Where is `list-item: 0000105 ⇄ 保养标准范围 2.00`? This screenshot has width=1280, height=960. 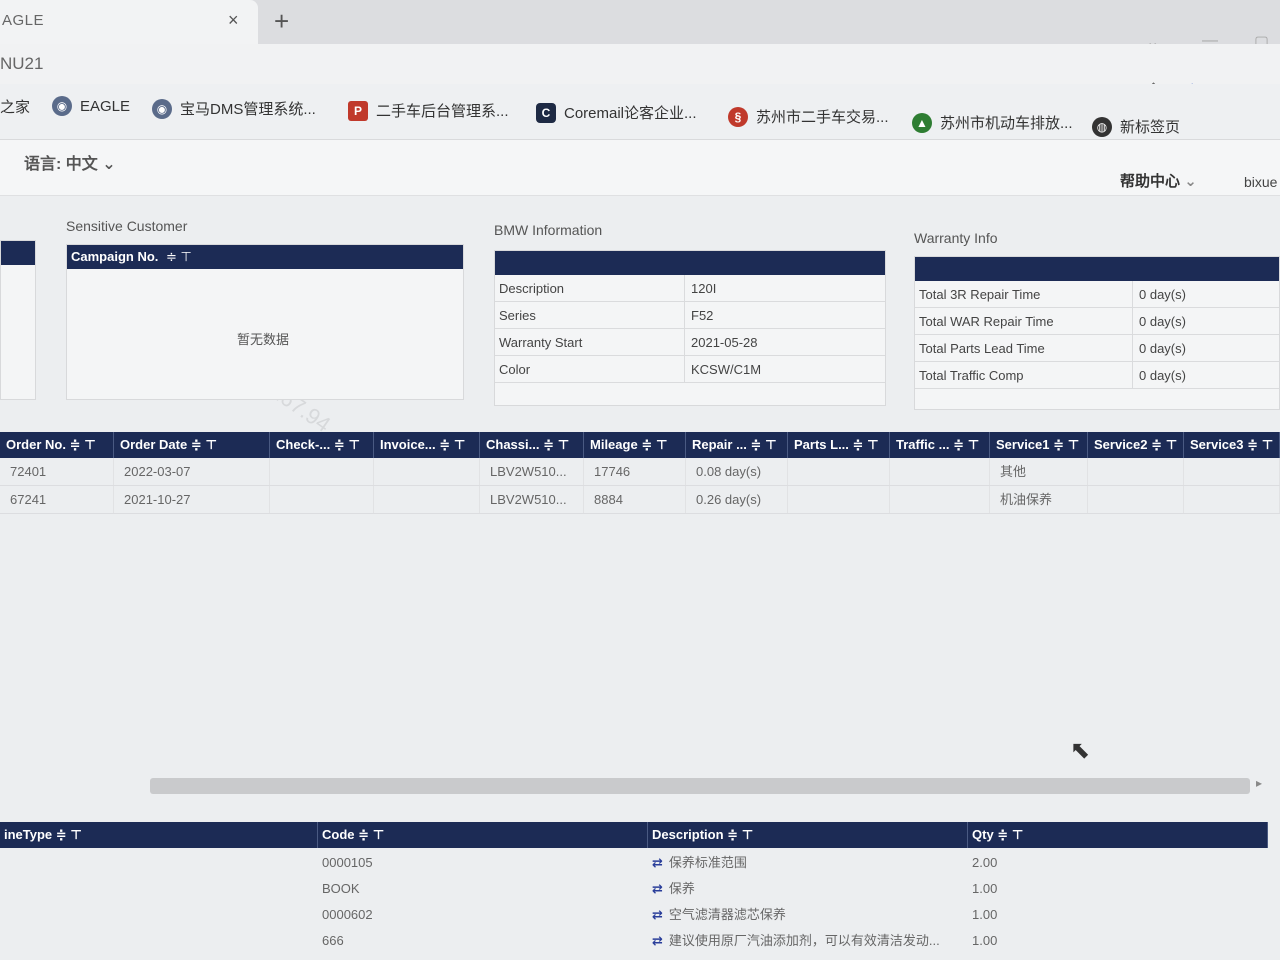
list-item: 0000105 ⇄ 保养标准范围 2.00 is located at coordinates (634, 863).